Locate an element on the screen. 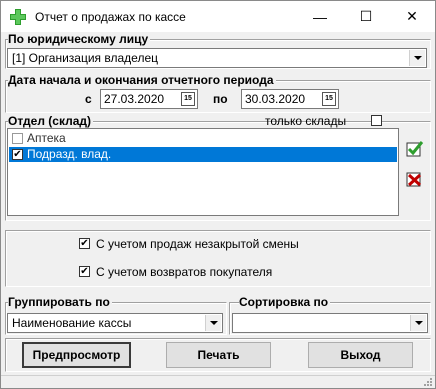  status-bar is located at coordinates (218, 381).